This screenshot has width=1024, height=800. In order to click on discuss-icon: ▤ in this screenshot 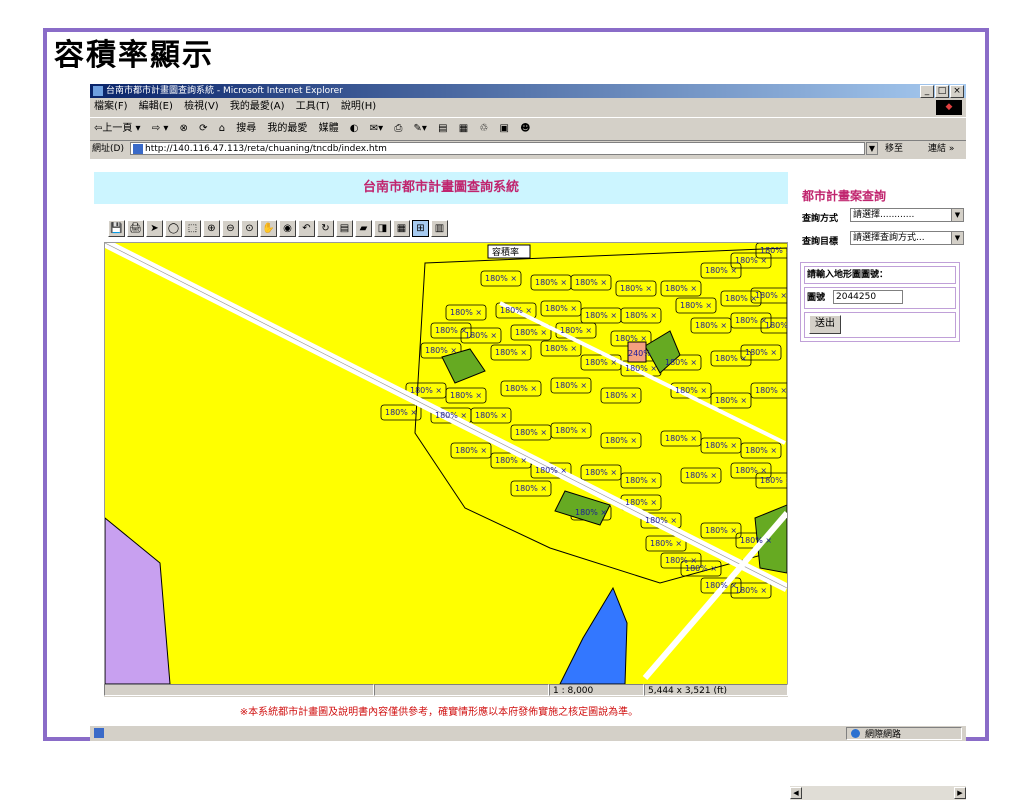, I will do `click(442, 128)`.